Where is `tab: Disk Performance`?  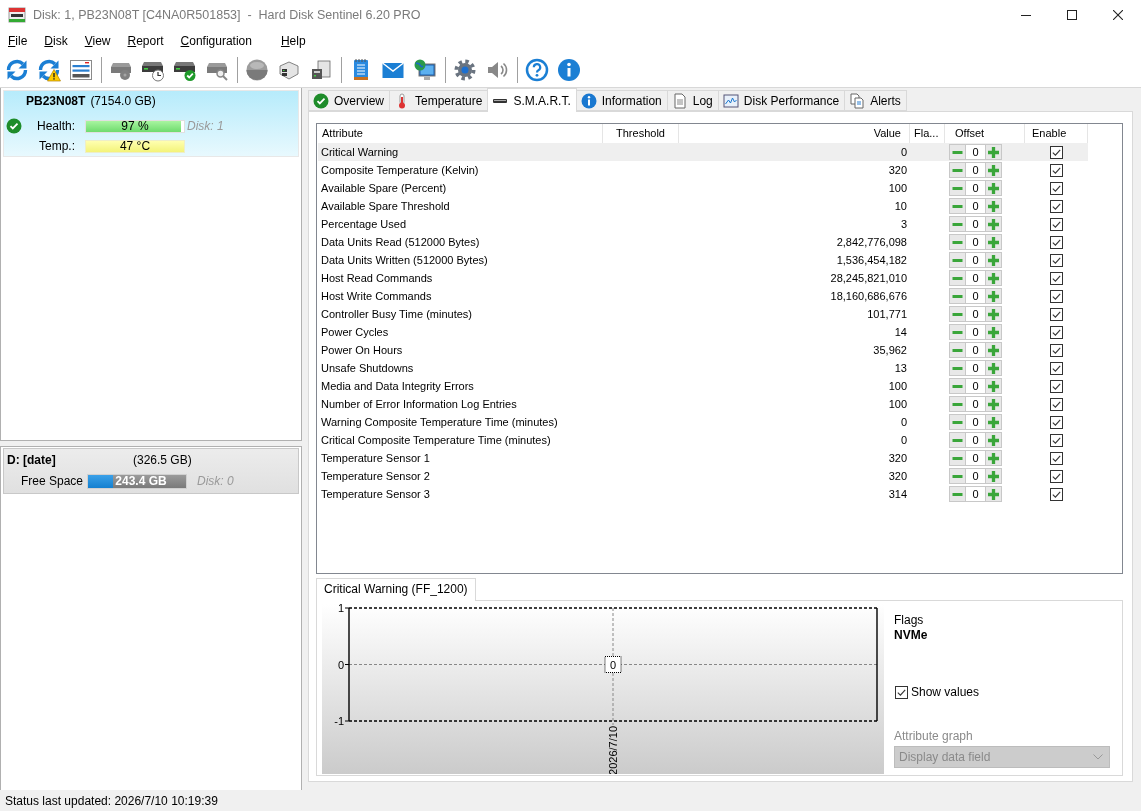 tab: Disk Performance is located at coordinates (781, 100).